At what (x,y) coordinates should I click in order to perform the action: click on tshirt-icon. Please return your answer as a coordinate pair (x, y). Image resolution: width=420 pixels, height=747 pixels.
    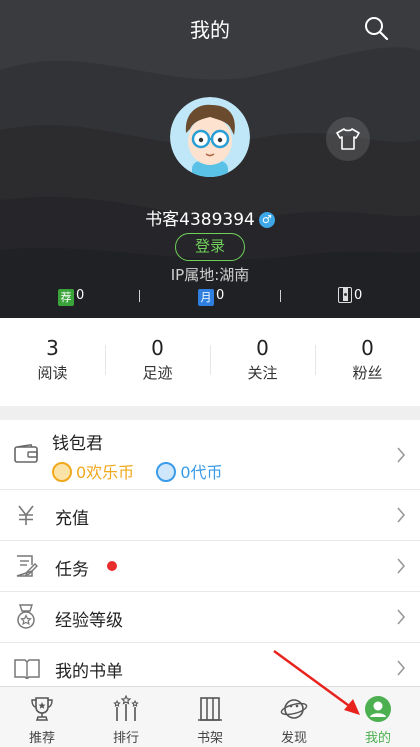
    Looking at the image, I should click on (348, 139).